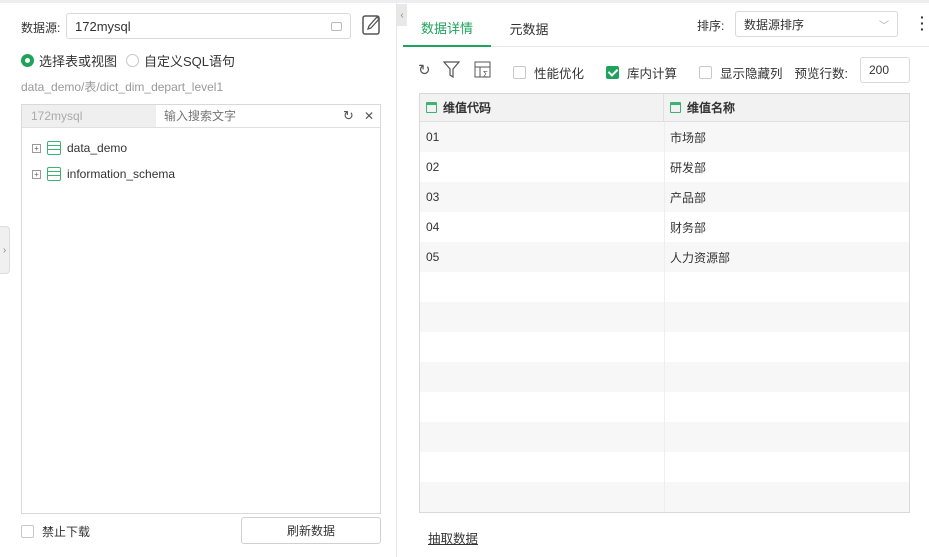 Image resolution: width=929 pixels, height=557 pixels. What do you see at coordinates (688, 227) in the screenshot?
I see `table-cell: 财务部` at bounding box center [688, 227].